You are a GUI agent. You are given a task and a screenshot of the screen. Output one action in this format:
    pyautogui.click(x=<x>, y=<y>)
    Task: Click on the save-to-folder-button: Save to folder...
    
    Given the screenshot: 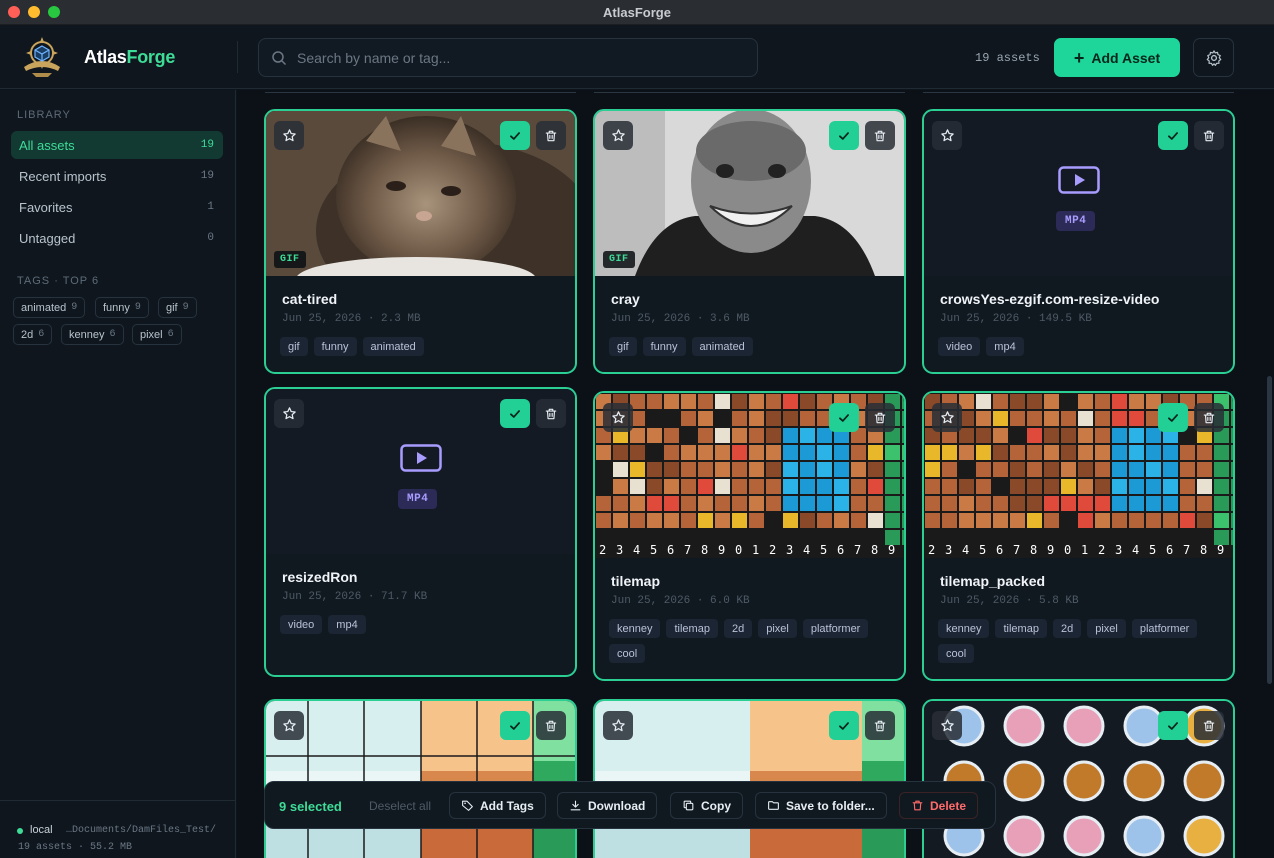 What is the action you would take?
    pyautogui.click(x=821, y=805)
    